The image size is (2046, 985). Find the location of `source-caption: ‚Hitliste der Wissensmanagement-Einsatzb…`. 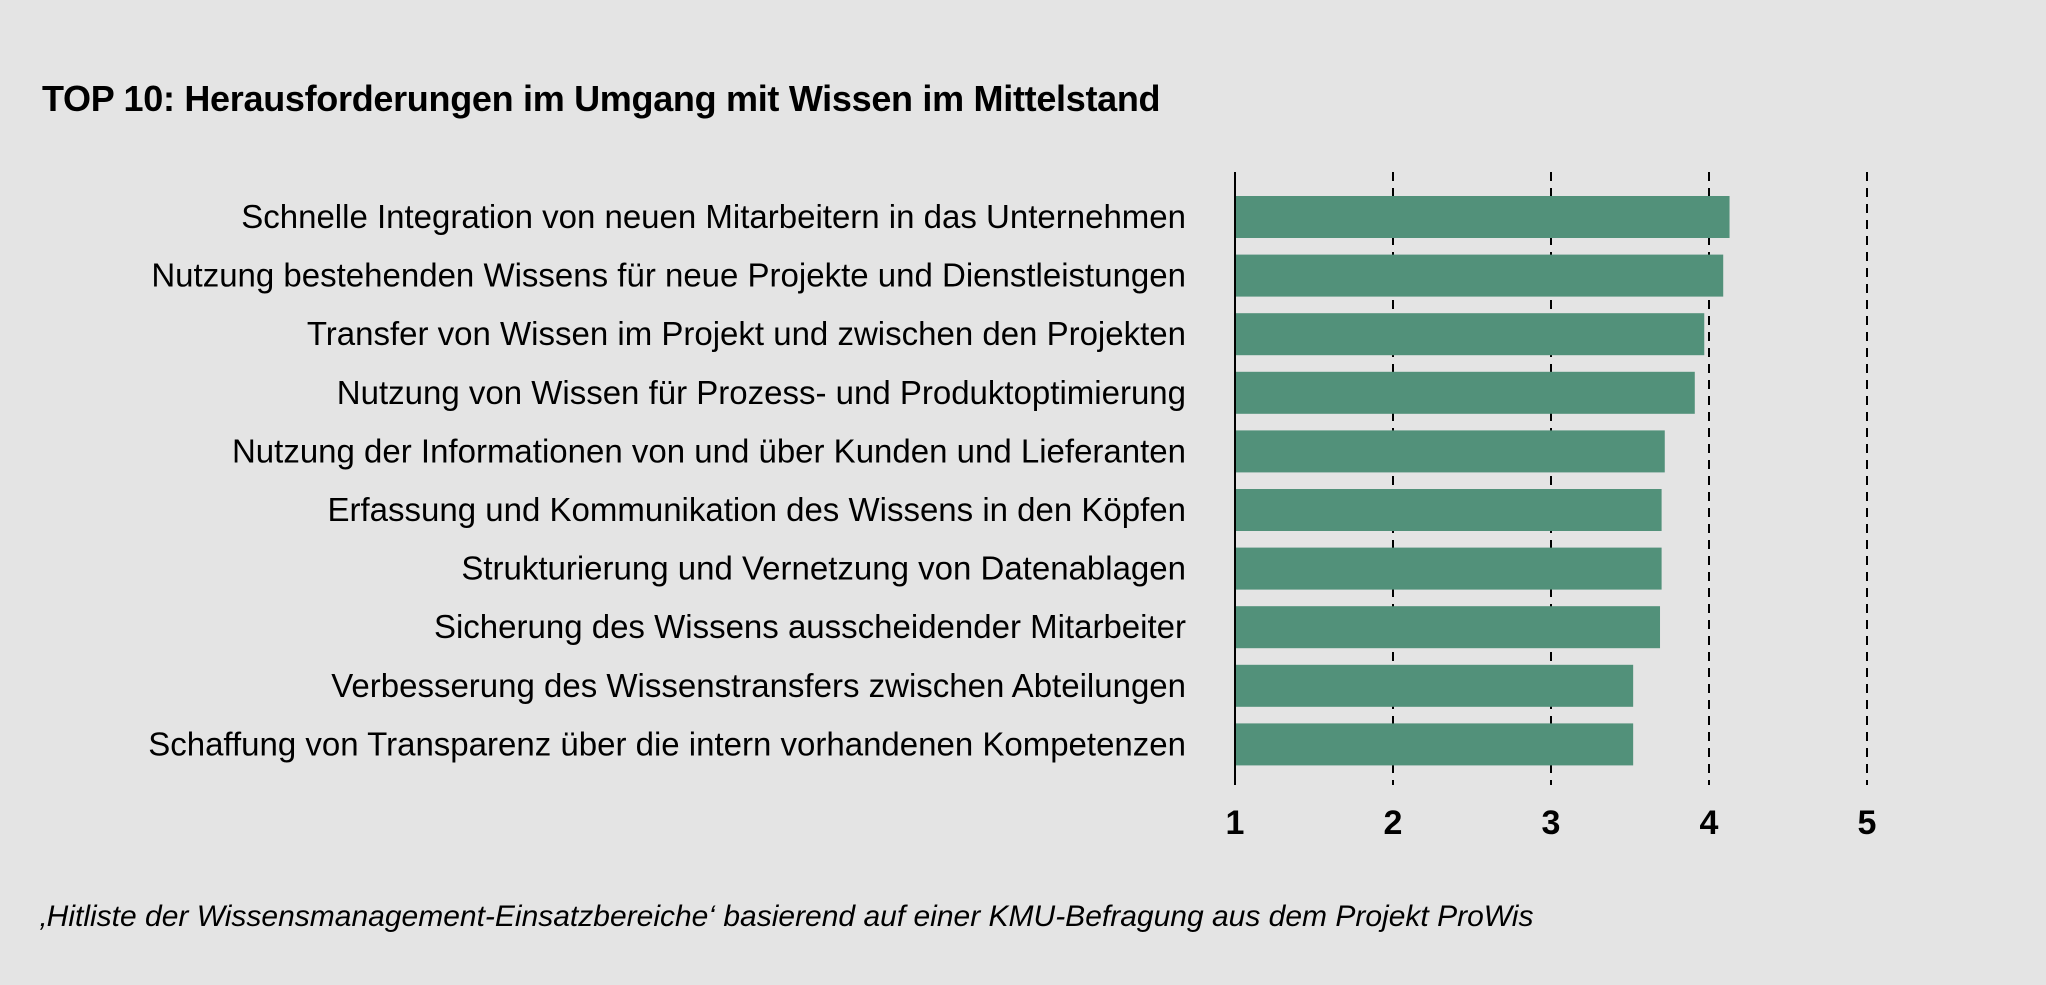

source-caption: ‚Hitliste der Wissensmanagement-Einsatzb… is located at coordinates (787, 916).